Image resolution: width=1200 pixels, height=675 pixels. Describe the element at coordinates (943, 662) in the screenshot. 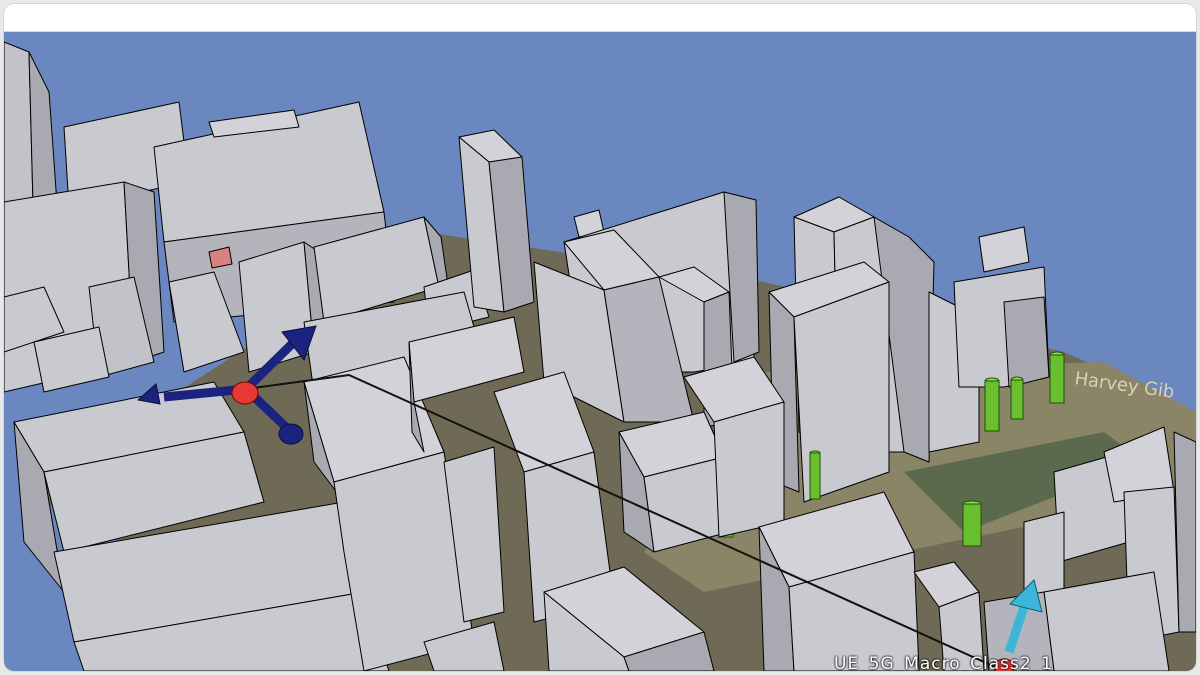

I see `entity-name-overlay: UE_5G_Macro_Class2_1` at that location.